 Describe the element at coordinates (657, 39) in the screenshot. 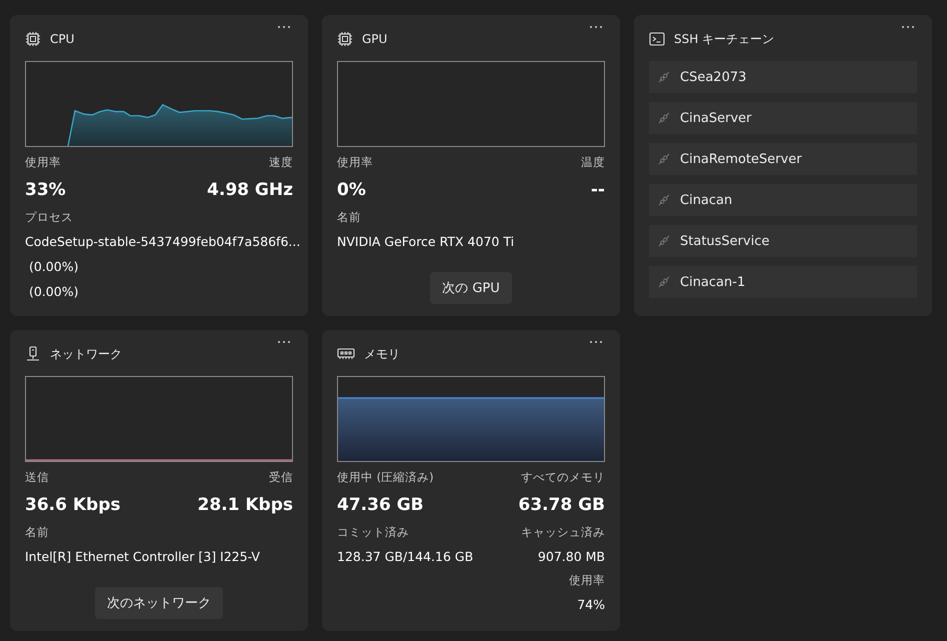

I see `terminal-icon` at that location.